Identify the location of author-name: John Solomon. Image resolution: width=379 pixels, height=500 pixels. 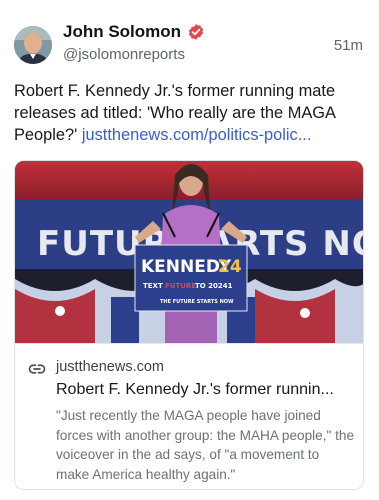
(134, 32).